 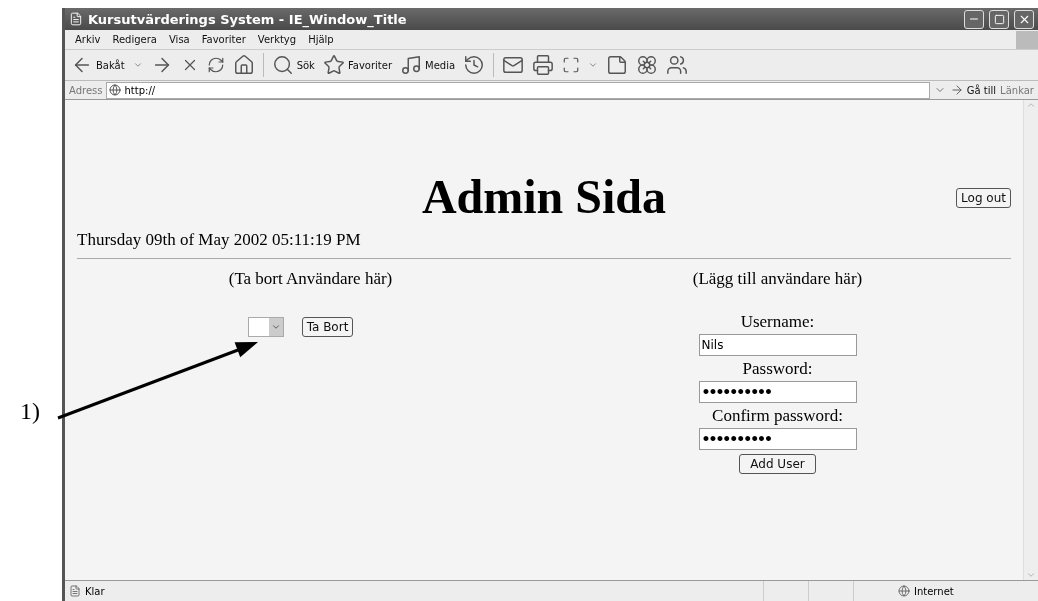 What do you see at coordinates (321, 39) in the screenshot?
I see `menu-item: Hjälp` at bounding box center [321, 39].